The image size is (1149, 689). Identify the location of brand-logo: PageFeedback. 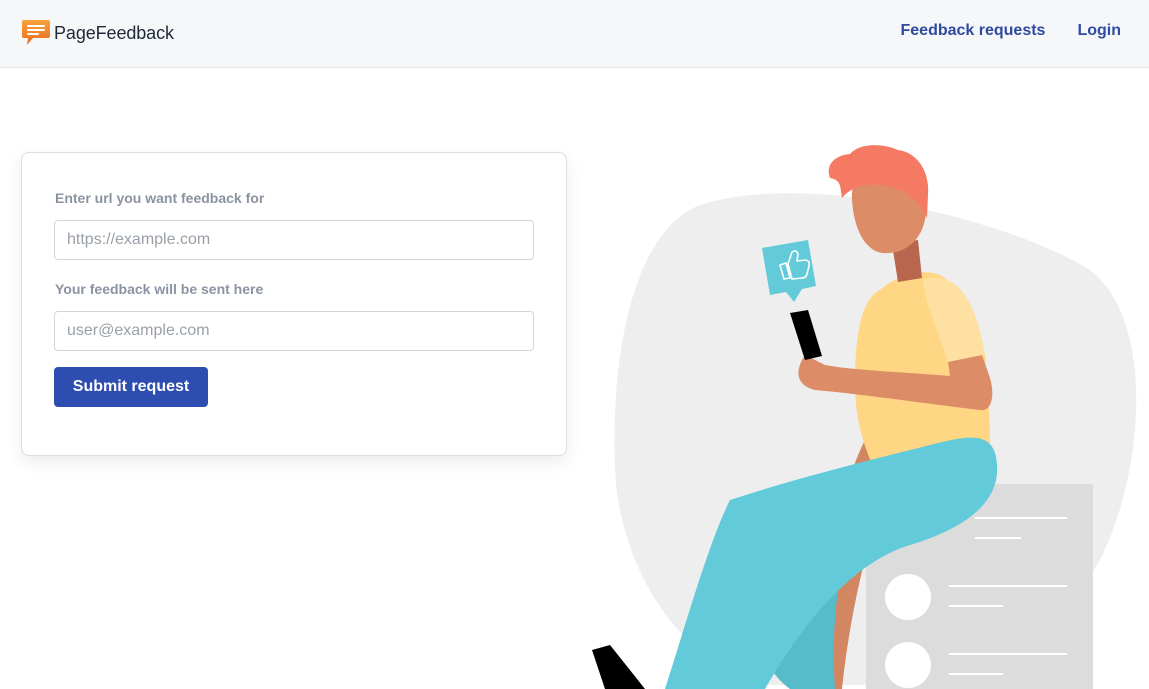
(97, 33).